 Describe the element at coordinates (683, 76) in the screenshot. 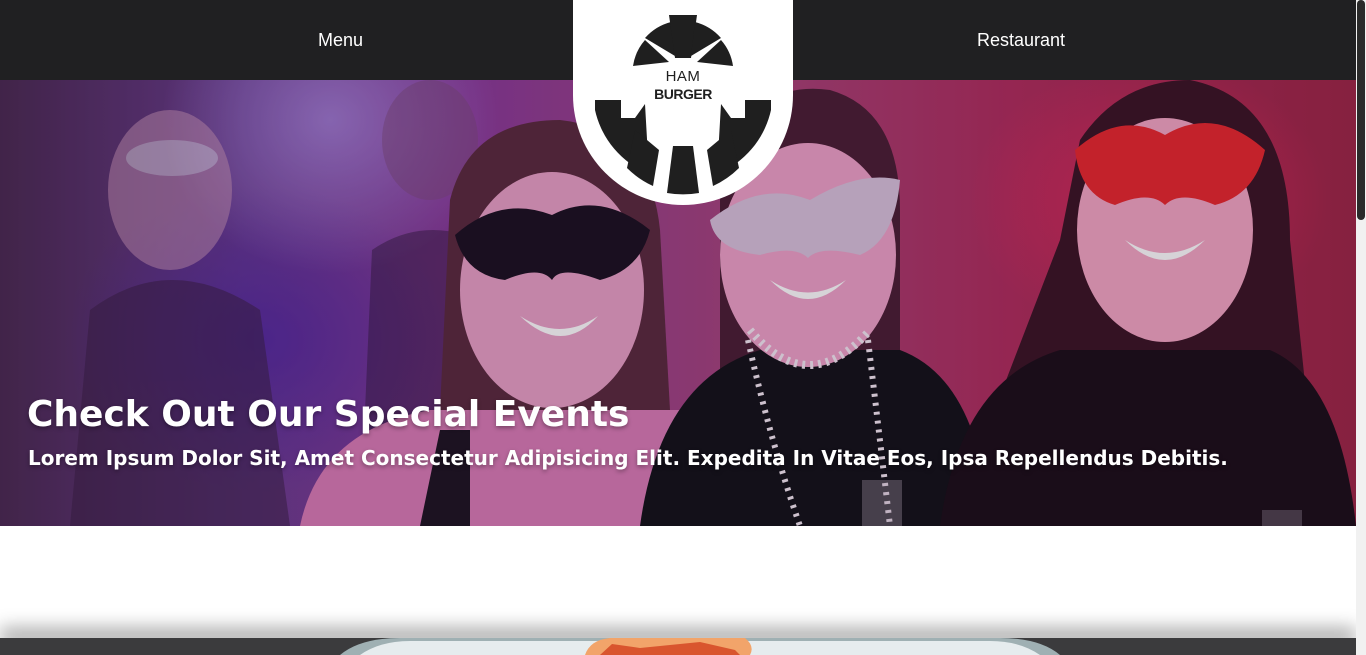

I see `logo-text-ham: HAM` at that location.